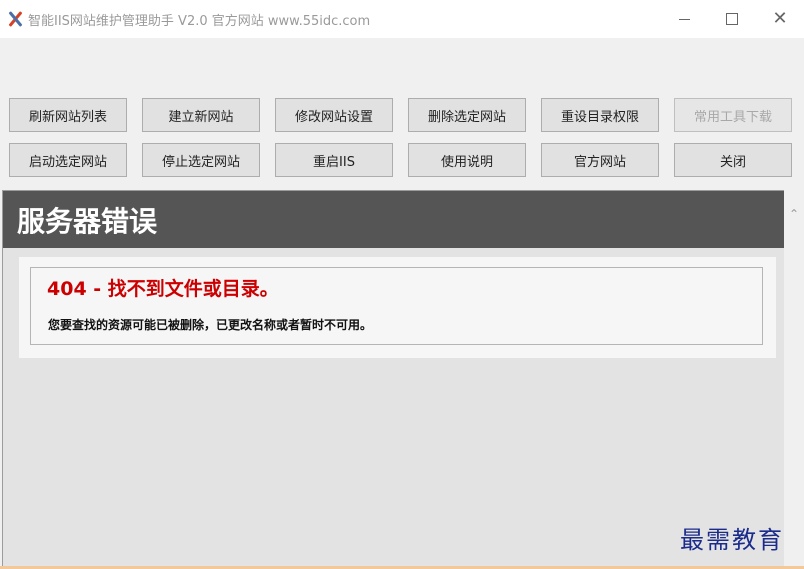  I want to click on close-icon: ✕, so click(780, 18).